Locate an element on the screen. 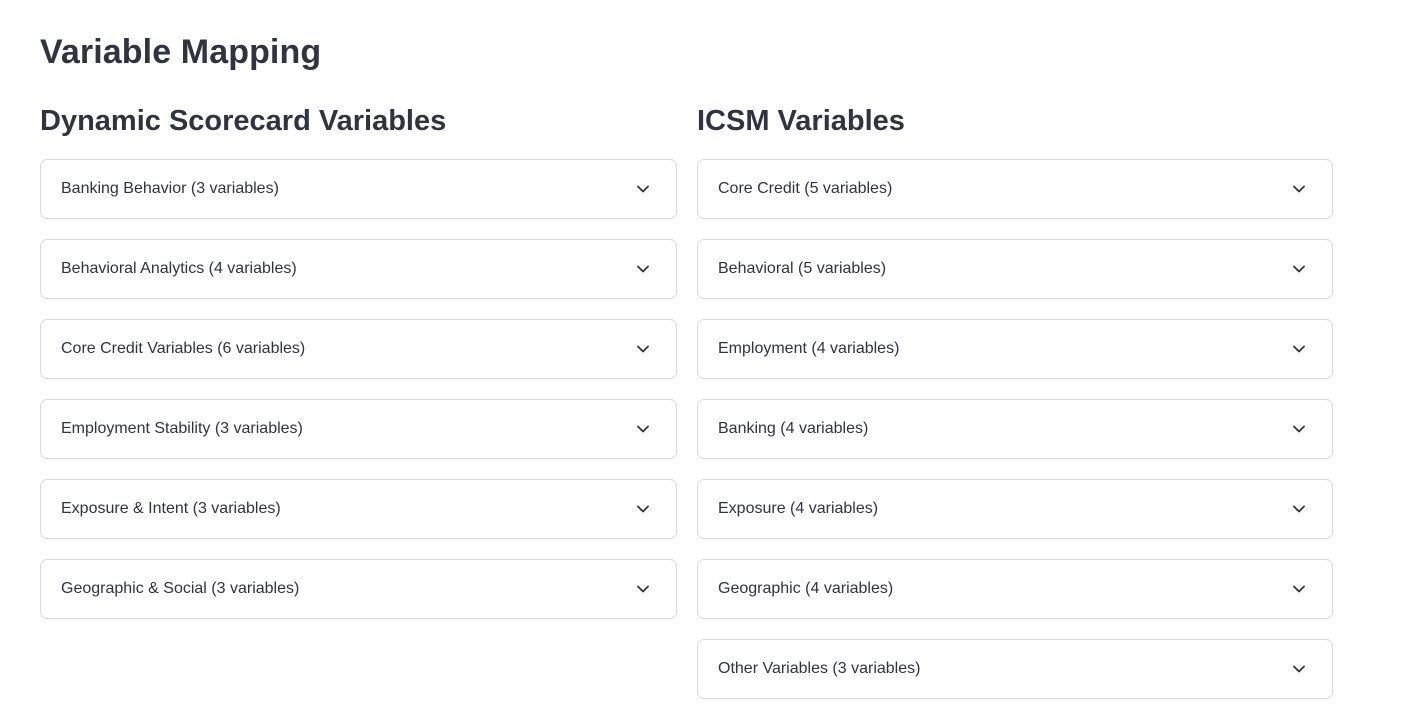  expander-label: Geographic (4 variables) is located at coordinates (806, 588).